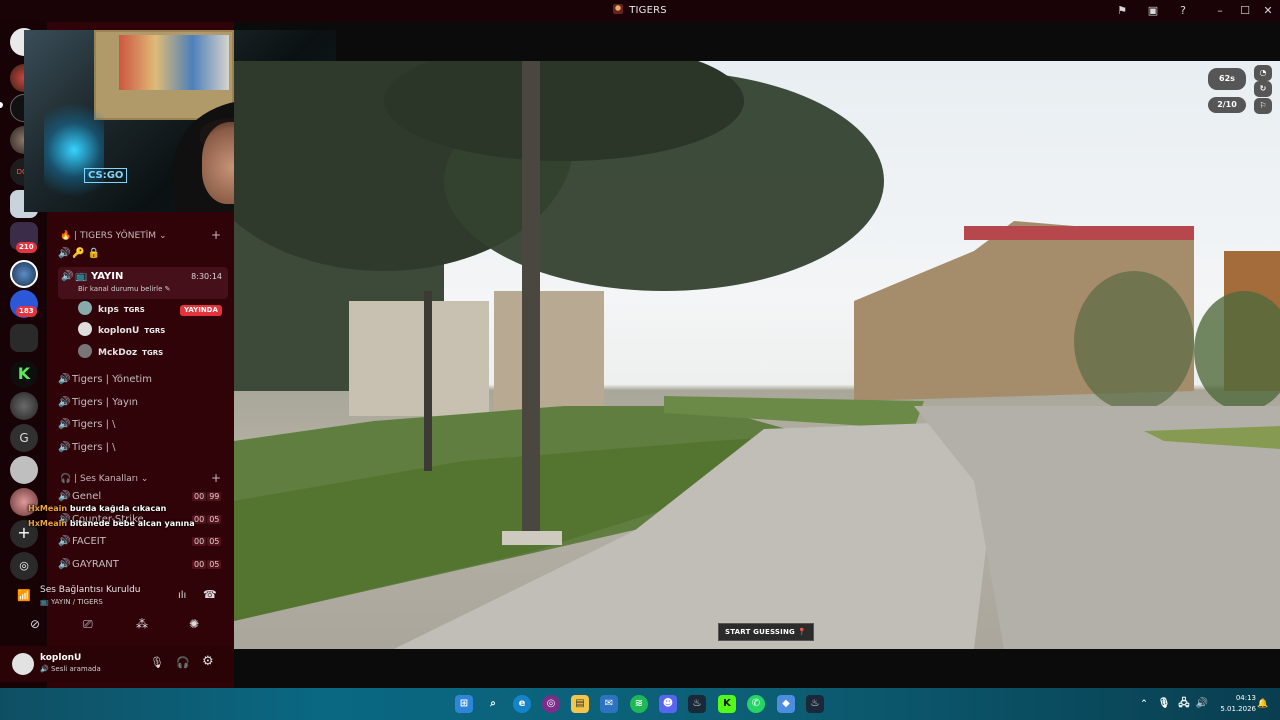  Describe the element at coordinates (580, 704) in the screenshot. I see `folder-icon: ▤` at that location.